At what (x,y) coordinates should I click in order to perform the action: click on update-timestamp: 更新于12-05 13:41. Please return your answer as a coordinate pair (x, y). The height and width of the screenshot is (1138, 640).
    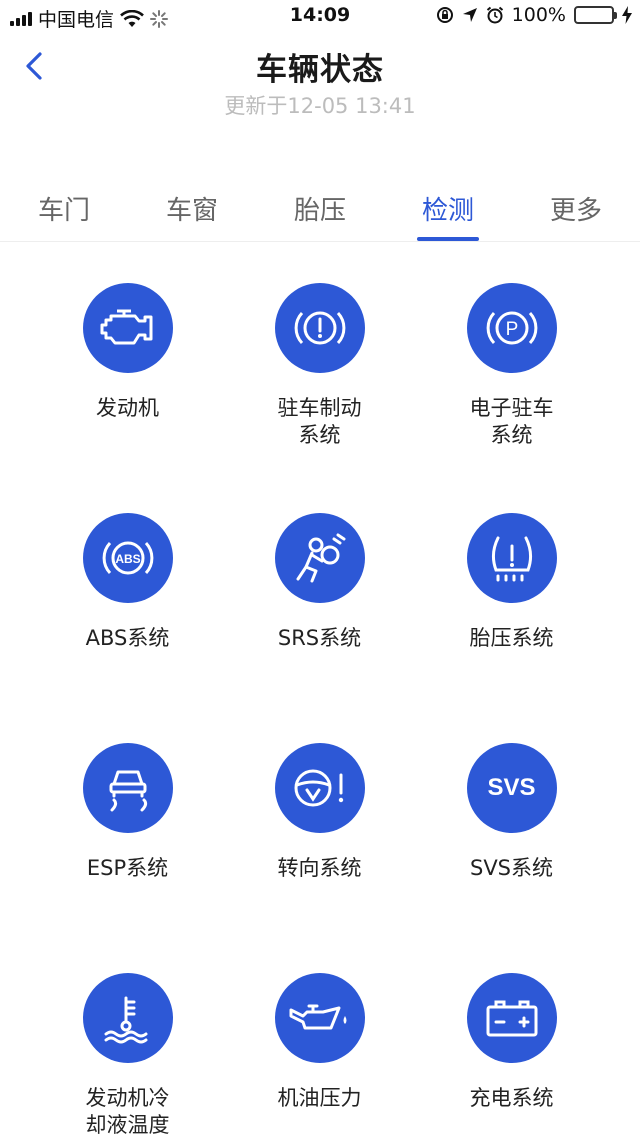
    Looking at the image, I should click on (320, 106).